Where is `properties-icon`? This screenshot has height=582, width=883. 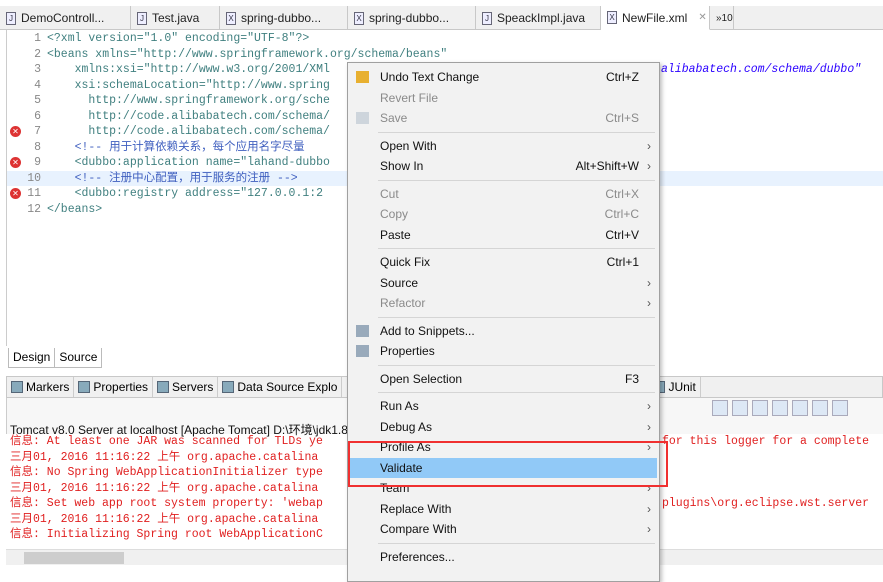 properties-icon is located at coordinates (84, 387).